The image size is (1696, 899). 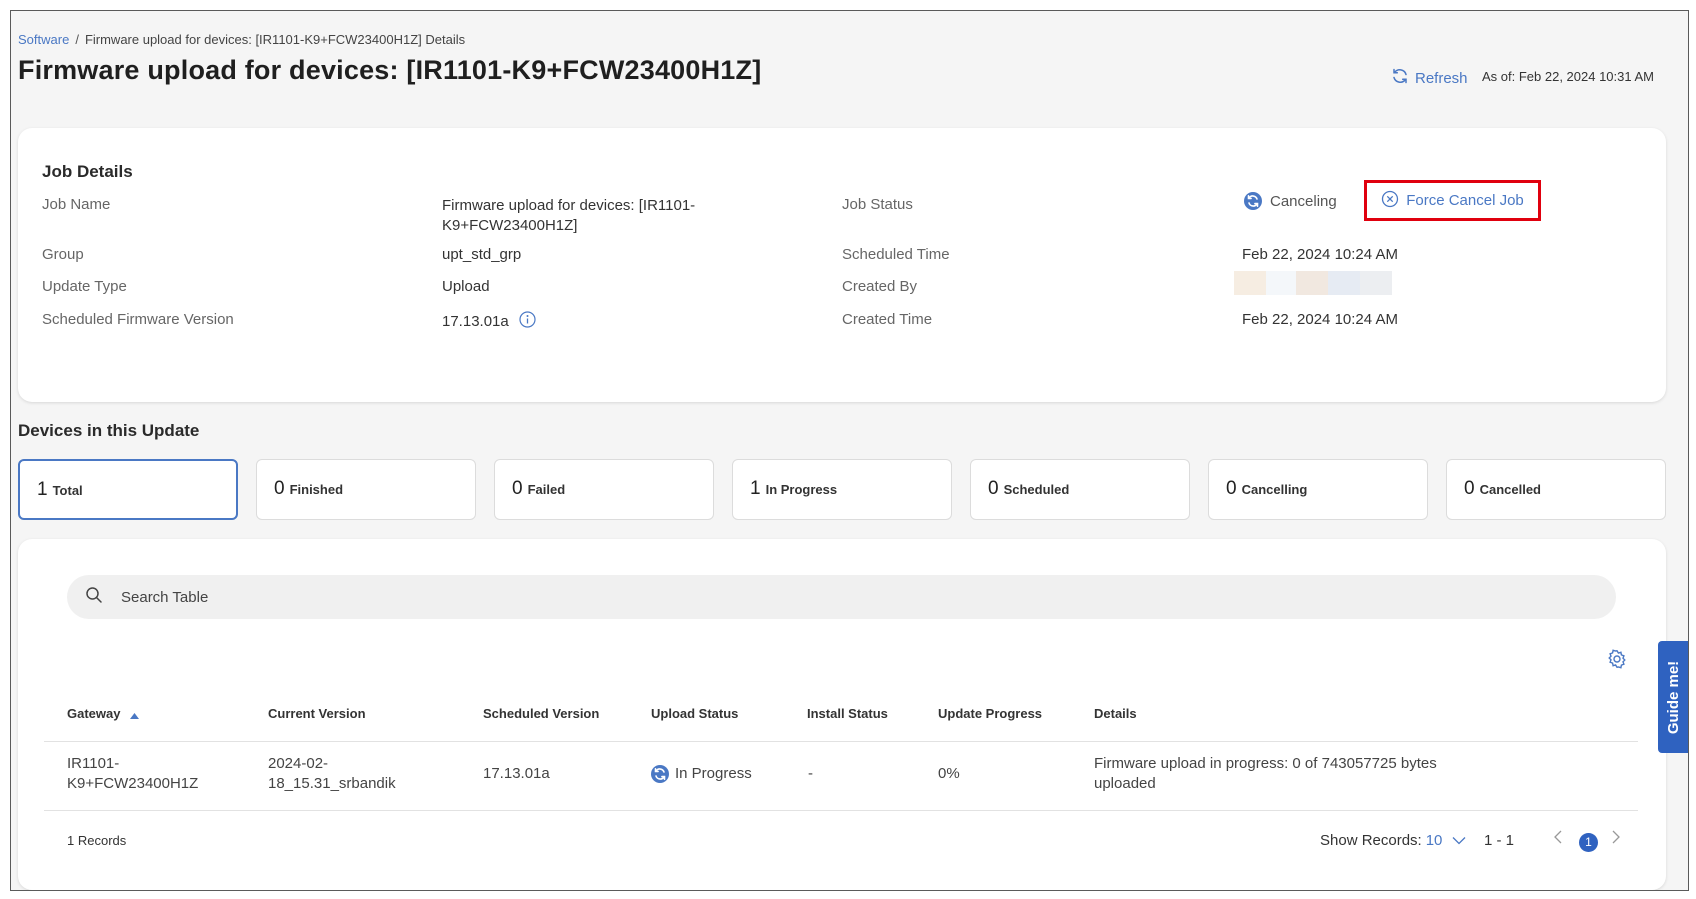 What do you see at coordinates (466, 286) in the screenshot?
I see `update-type-value: Upload` at bounding box center [466, 286].